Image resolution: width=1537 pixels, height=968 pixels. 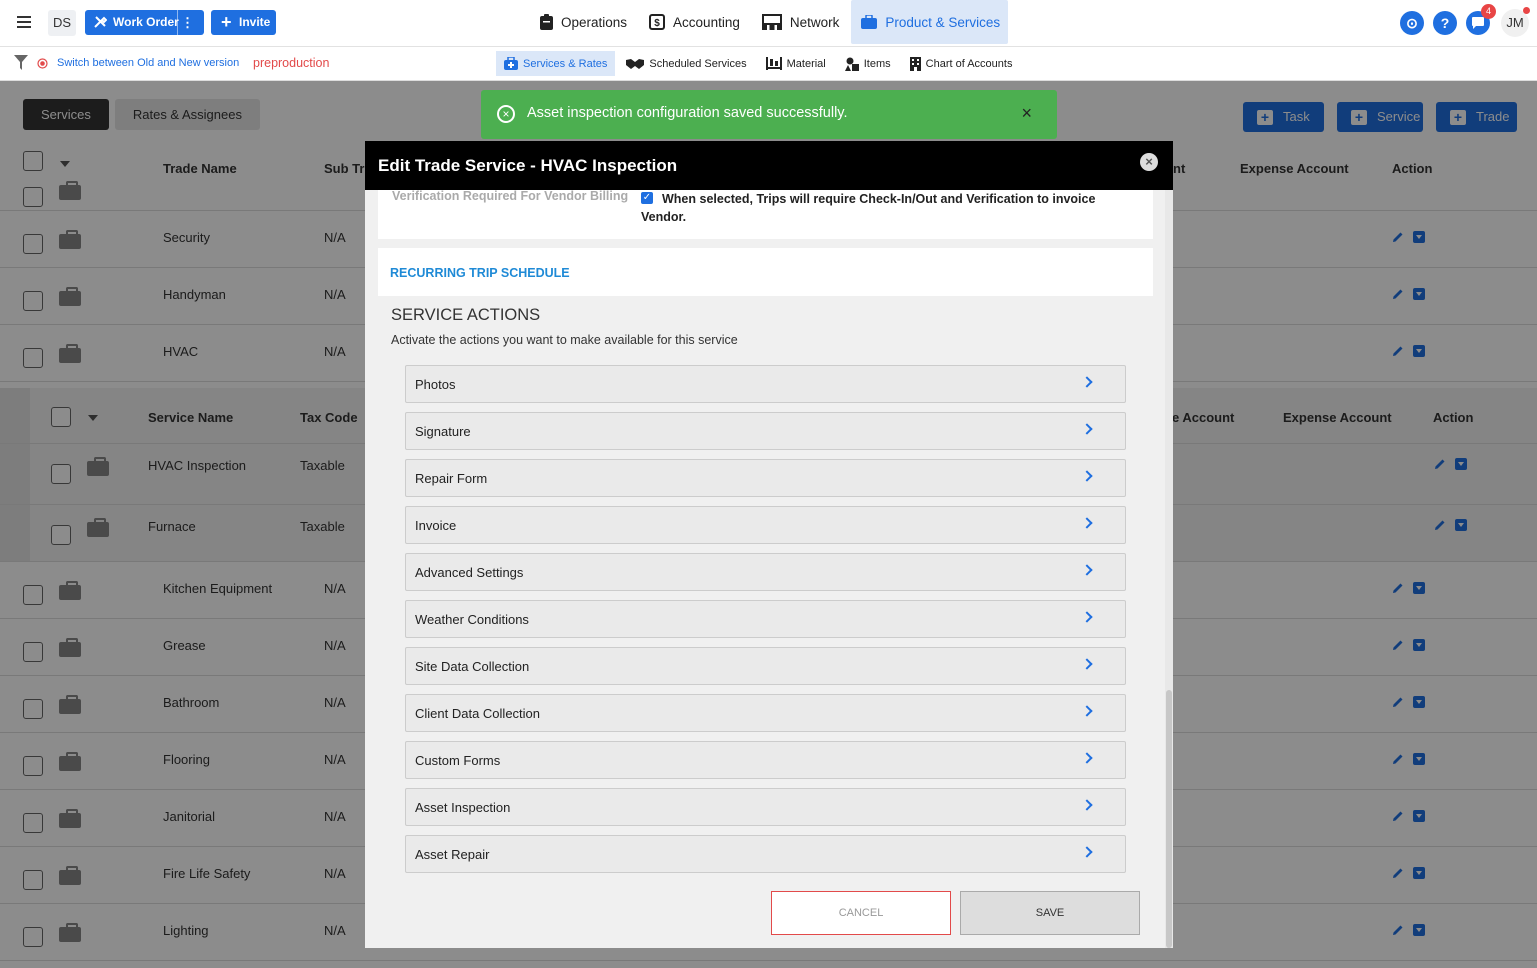 What do you see at coordinates (814, 22) in the screenshot?
I see `nav-label: Network` at bounding box center [814, 22].